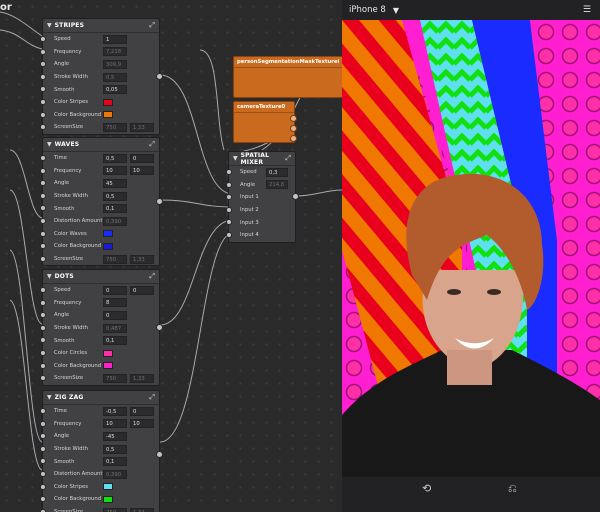  What do you see at coordinates (265, 122) in the screenshot?
I see `camera-texture-node: cameraTexture0` at bounding box center [265, 122].